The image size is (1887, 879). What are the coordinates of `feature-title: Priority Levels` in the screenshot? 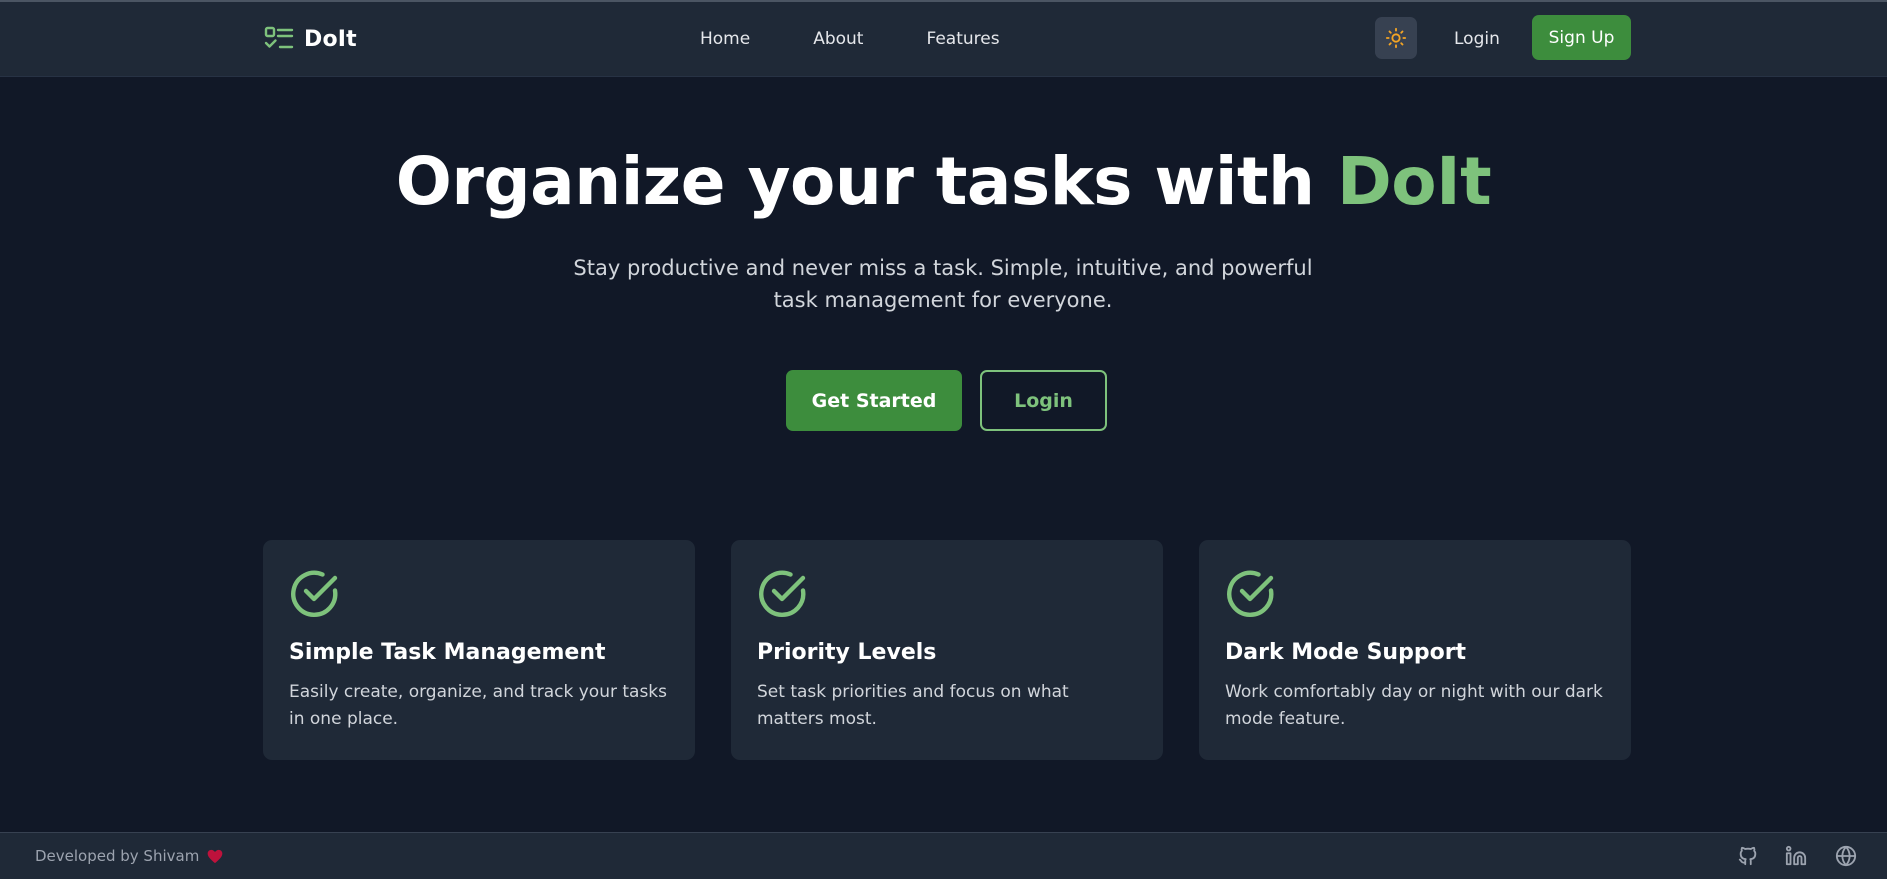 It's located at (847, 652).